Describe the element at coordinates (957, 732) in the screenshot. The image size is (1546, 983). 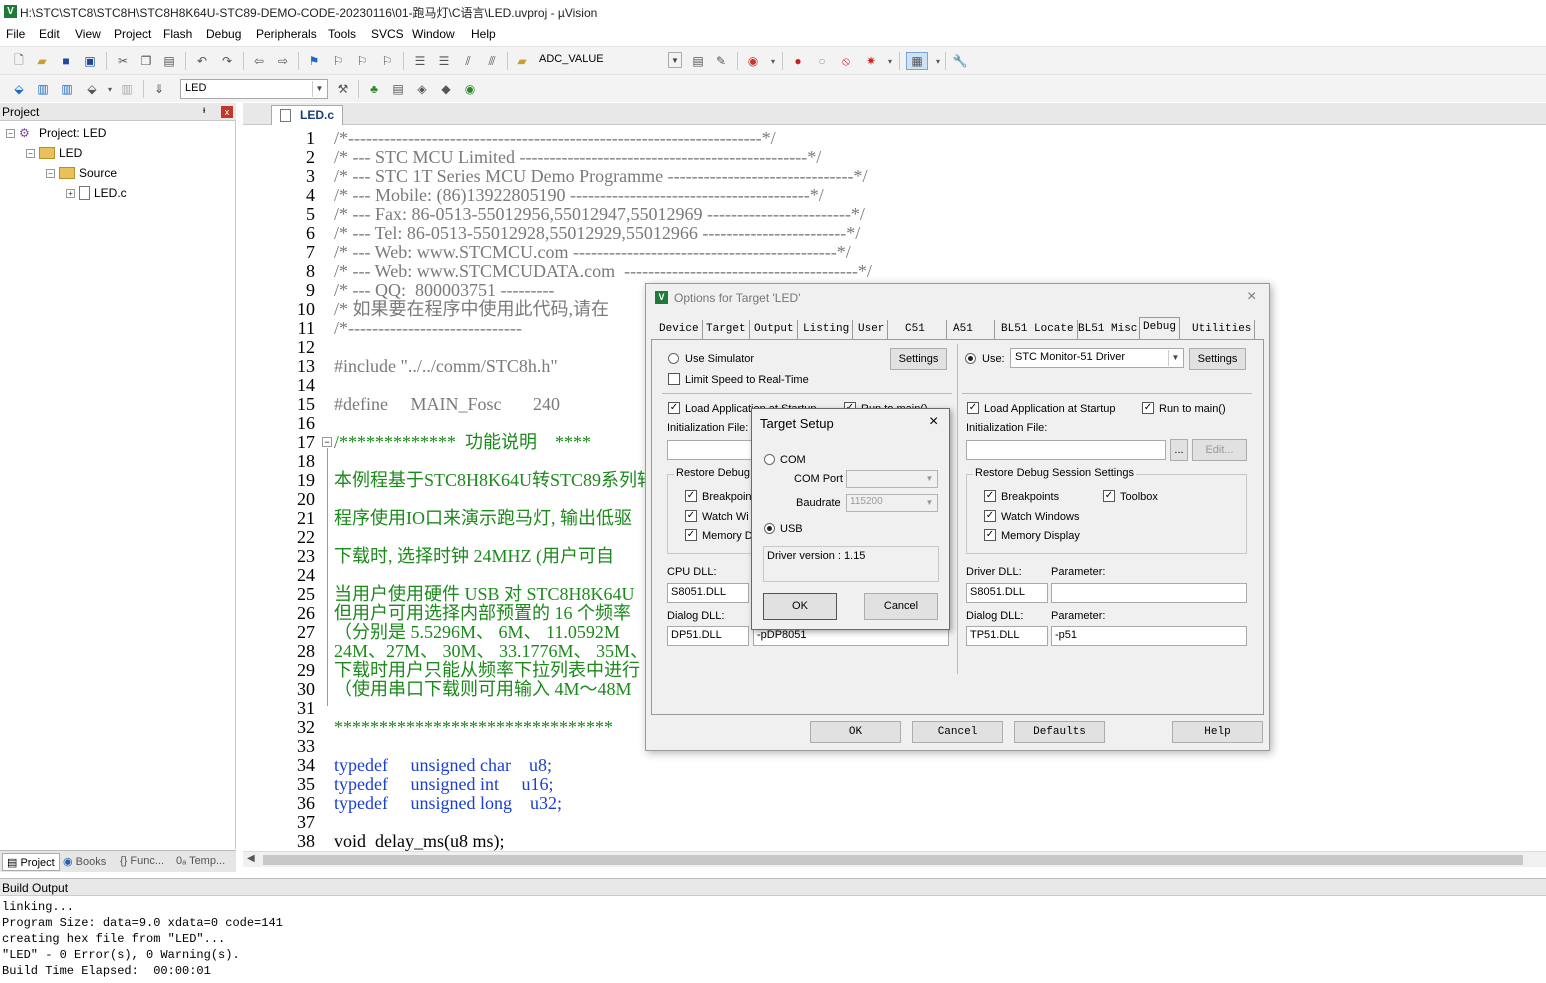
I see `cancel-button: Cancel` at that location.